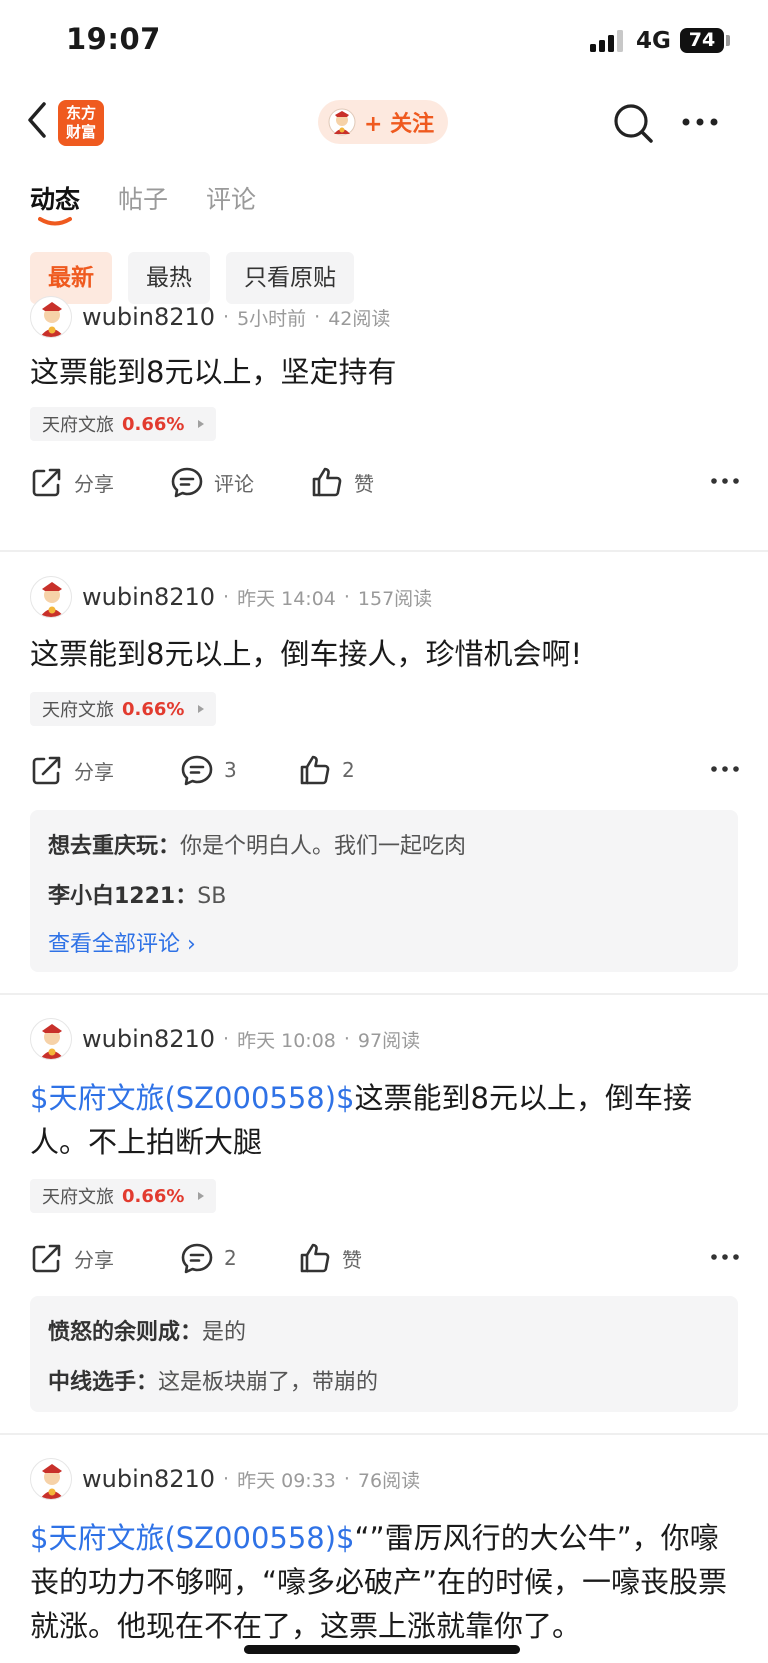  I want to click on tab-posts: 帖子, so click(143, 198).